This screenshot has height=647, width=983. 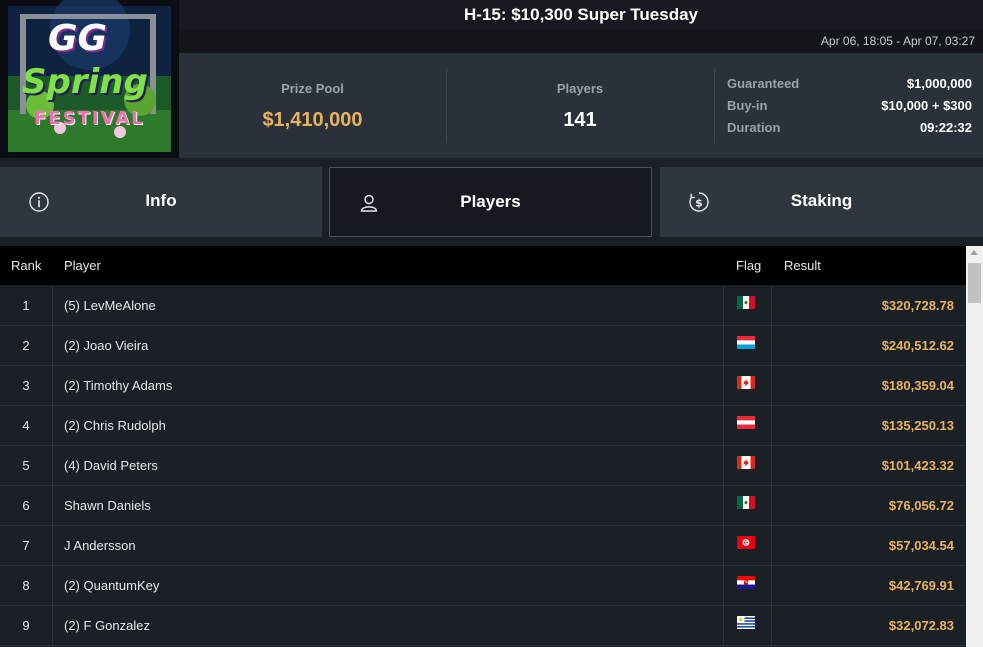 I want to click on players-table-header: Rank Player Flag Result, so click(x=483, y=265).